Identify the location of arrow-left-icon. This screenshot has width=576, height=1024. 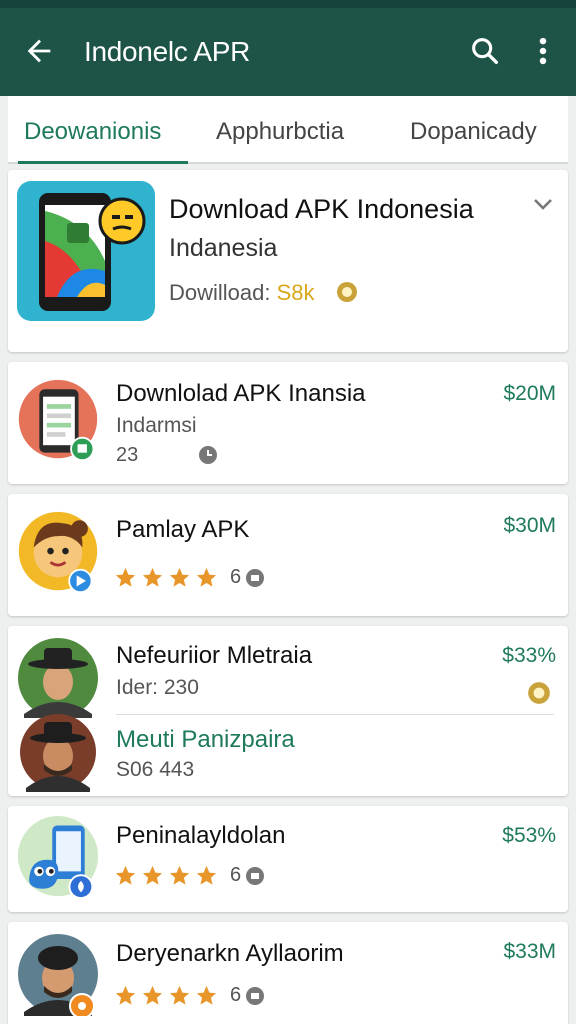
(39, 51).